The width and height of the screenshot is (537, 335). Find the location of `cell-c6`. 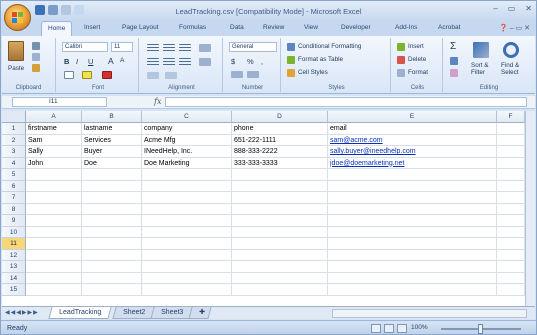

cell-c6 is located at coordinates (187, 186).